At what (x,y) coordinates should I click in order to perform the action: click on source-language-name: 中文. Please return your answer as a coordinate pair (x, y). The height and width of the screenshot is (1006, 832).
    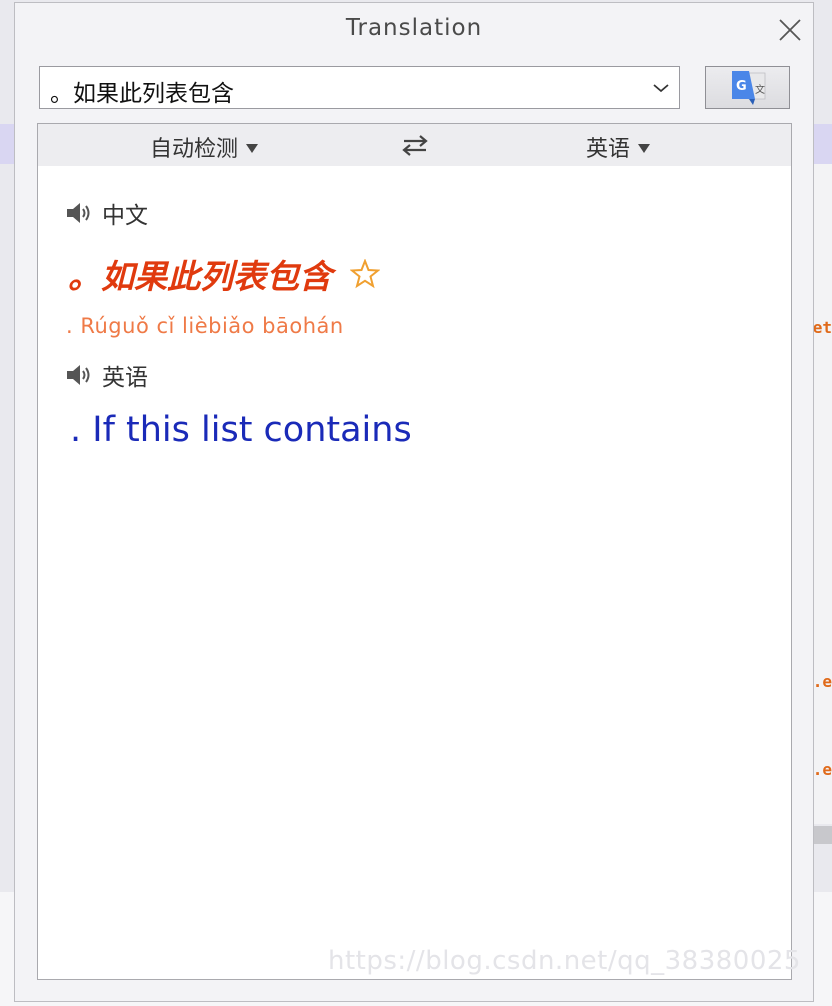
    Looking at the image, I should click on (125, 216).